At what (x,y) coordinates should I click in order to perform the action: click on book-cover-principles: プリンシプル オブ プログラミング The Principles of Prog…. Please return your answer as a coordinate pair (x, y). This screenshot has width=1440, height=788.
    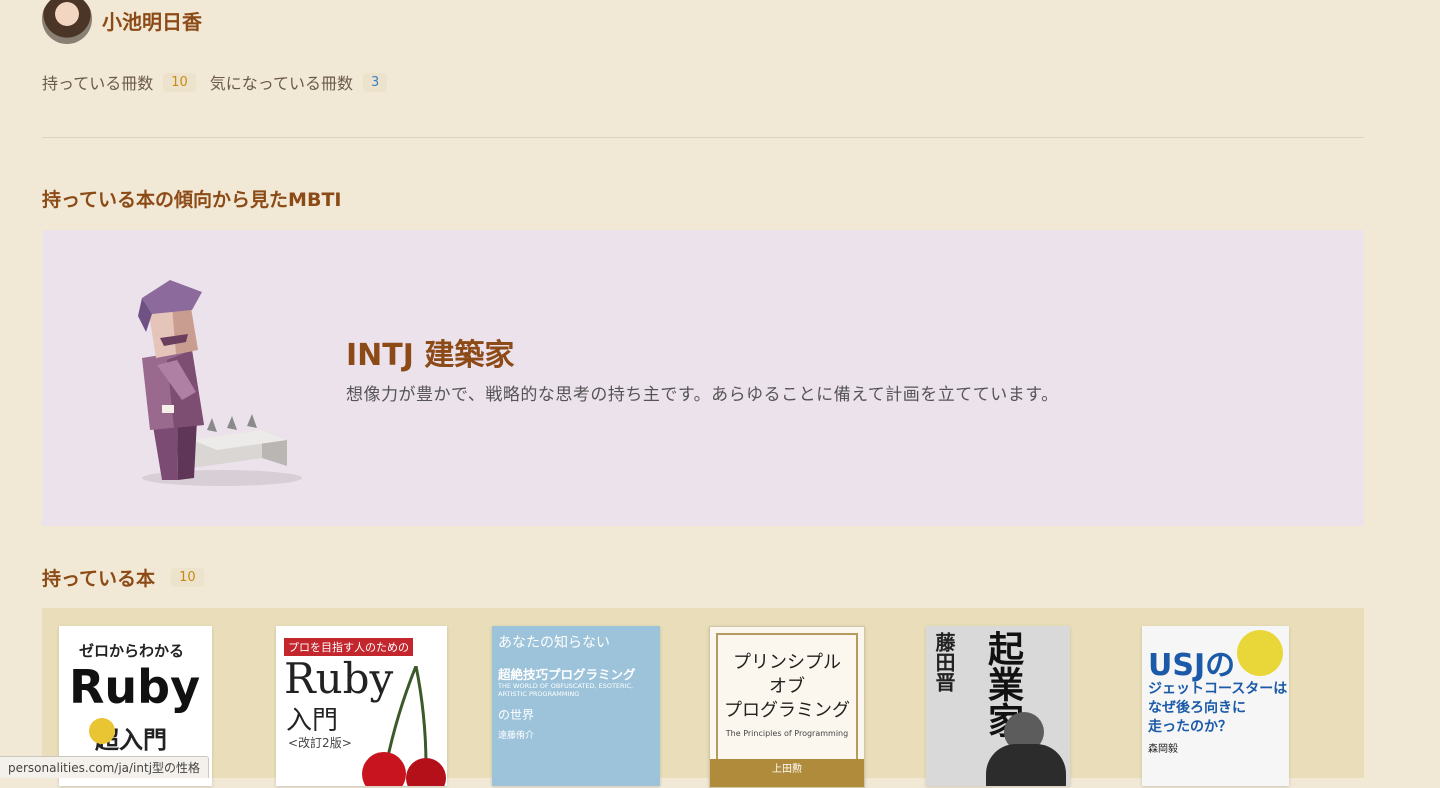
    Looking at the image, I should click on (787, 707).